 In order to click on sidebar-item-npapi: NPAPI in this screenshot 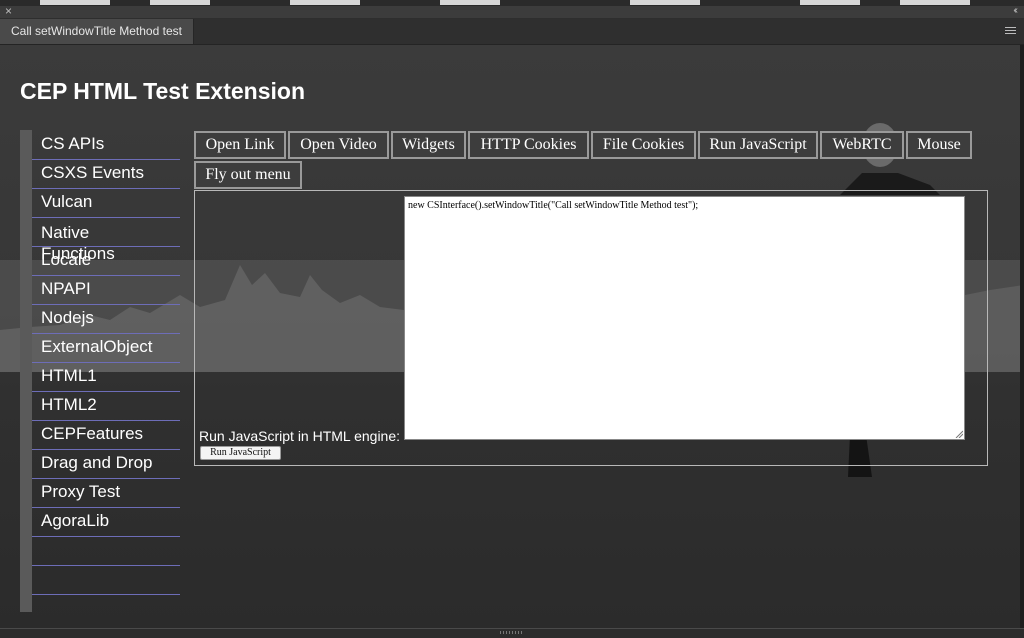, I will do `click(106, 290)`.